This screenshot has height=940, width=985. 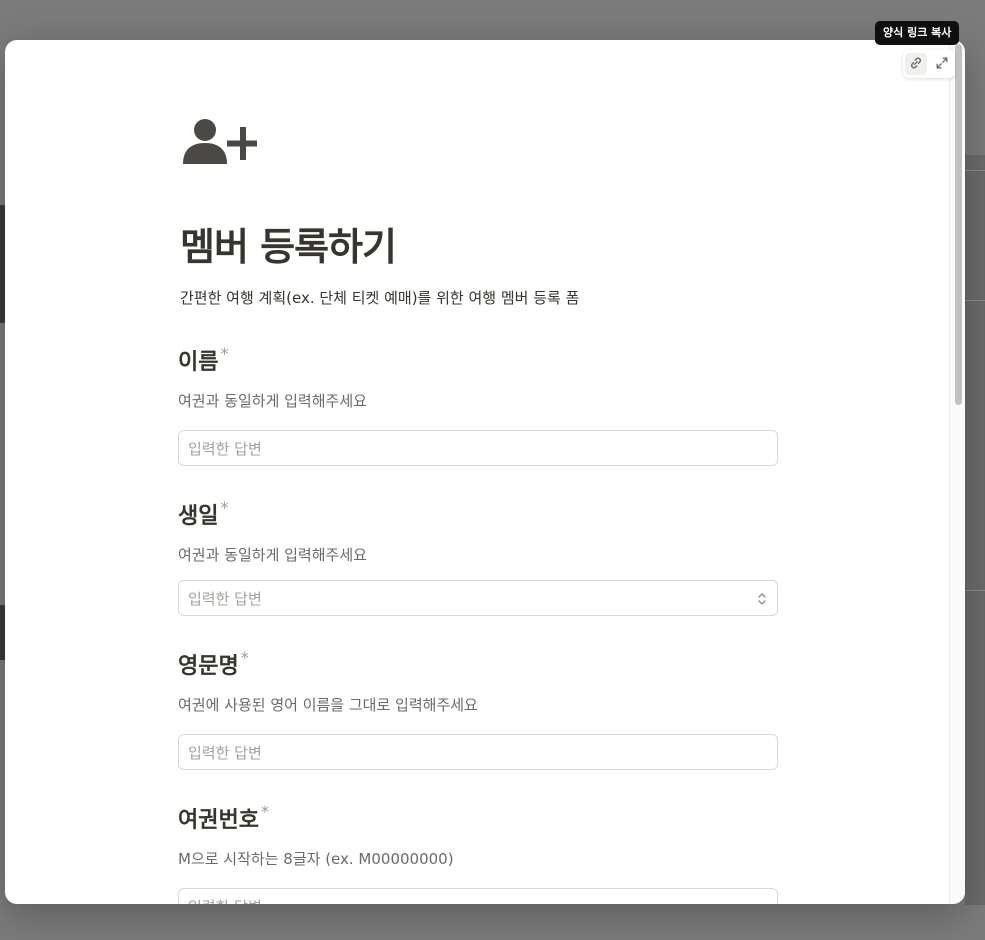 What do you see at coordinates (975, 530) in the screenshot?
I see `background-page-right` at bounding box center [975, 530].